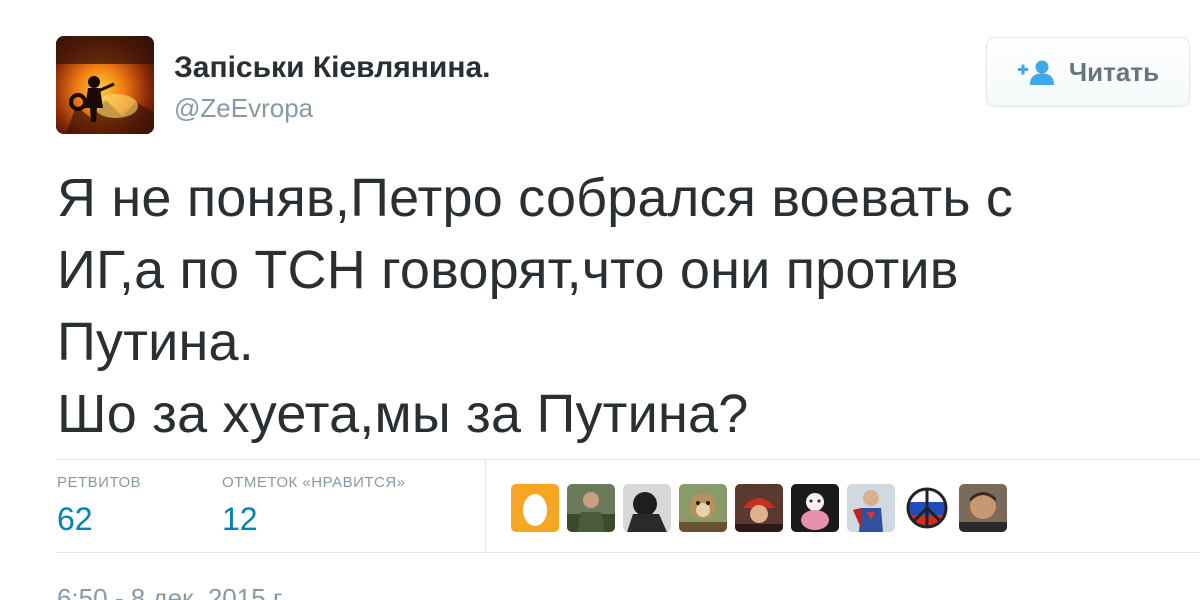 The height and width of the screenshot is (600, 1200). I want to click on man-portrait-icon, so click(983, 508).